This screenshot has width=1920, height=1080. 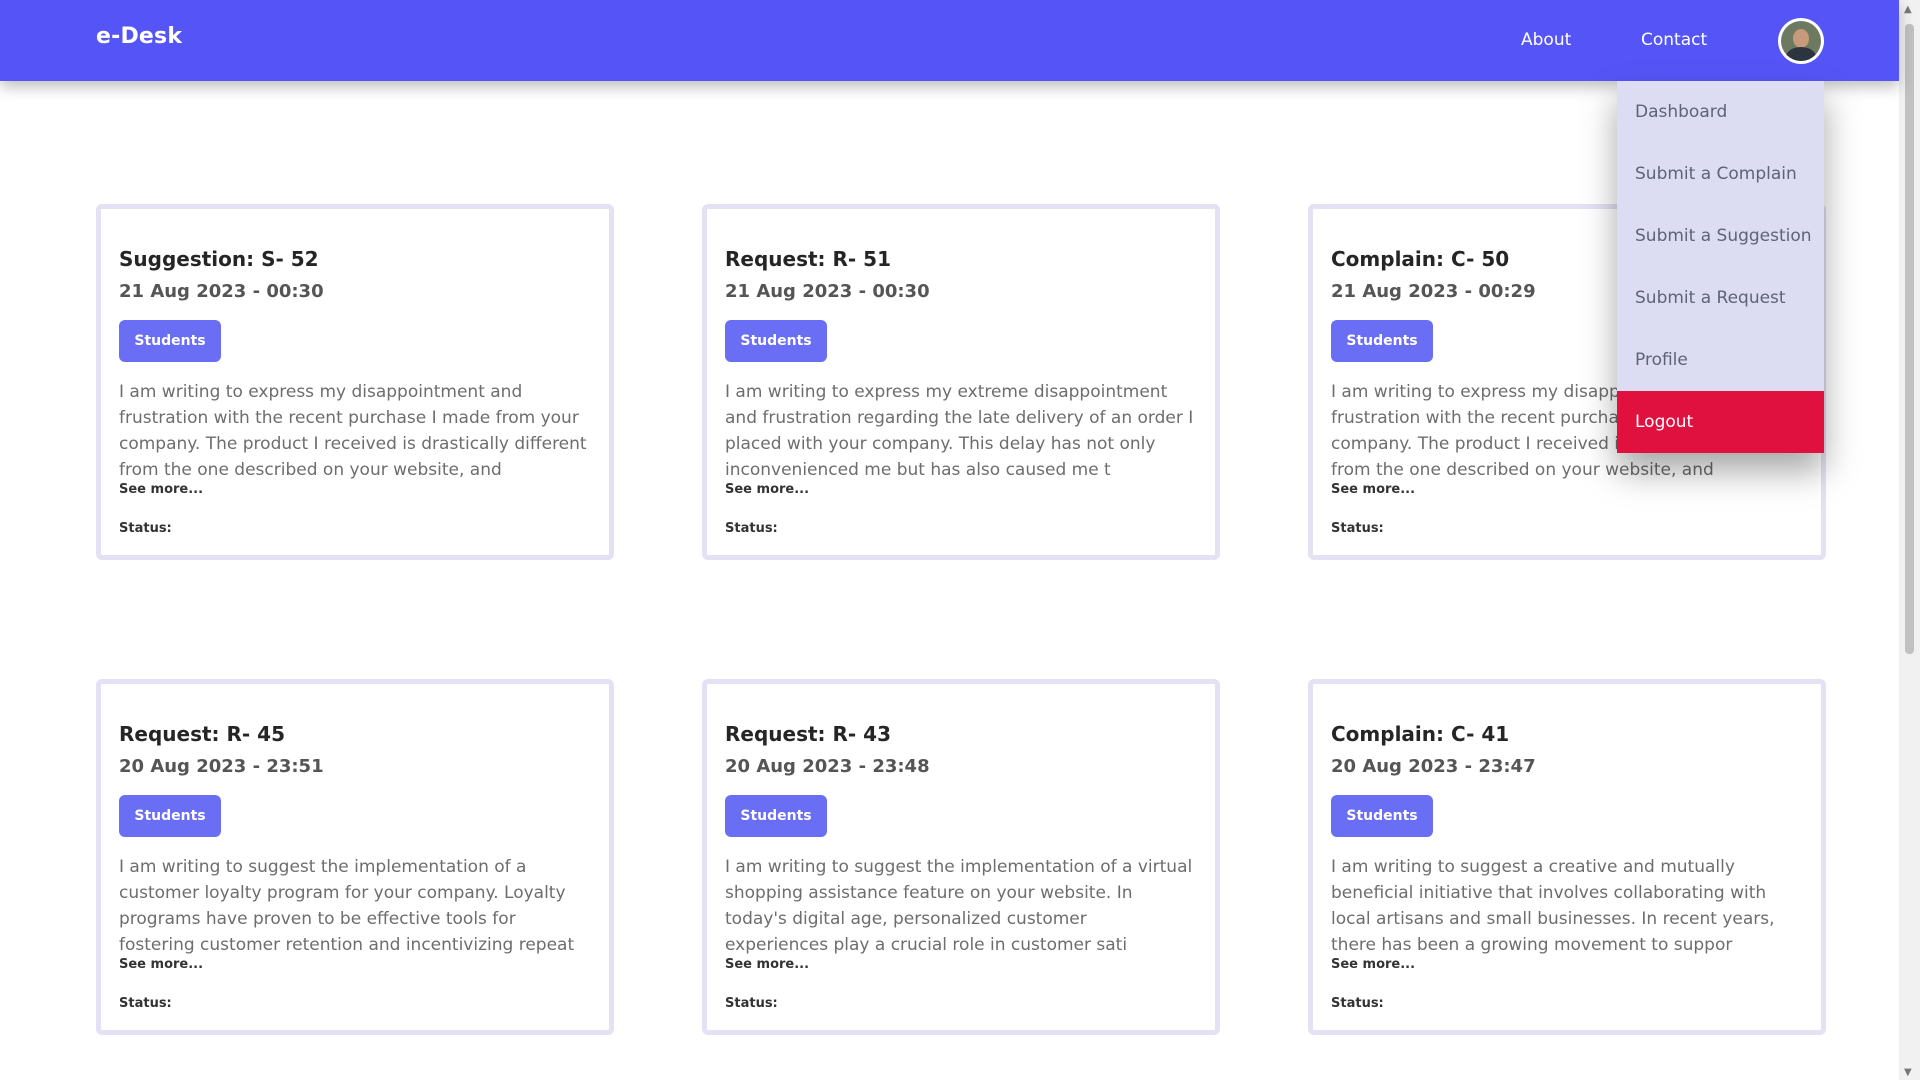 What do you see at coordinates (1908, 9) in the screenshot?
I see `scroll-up-icon: ▲` at bounding box center [1908, 9].